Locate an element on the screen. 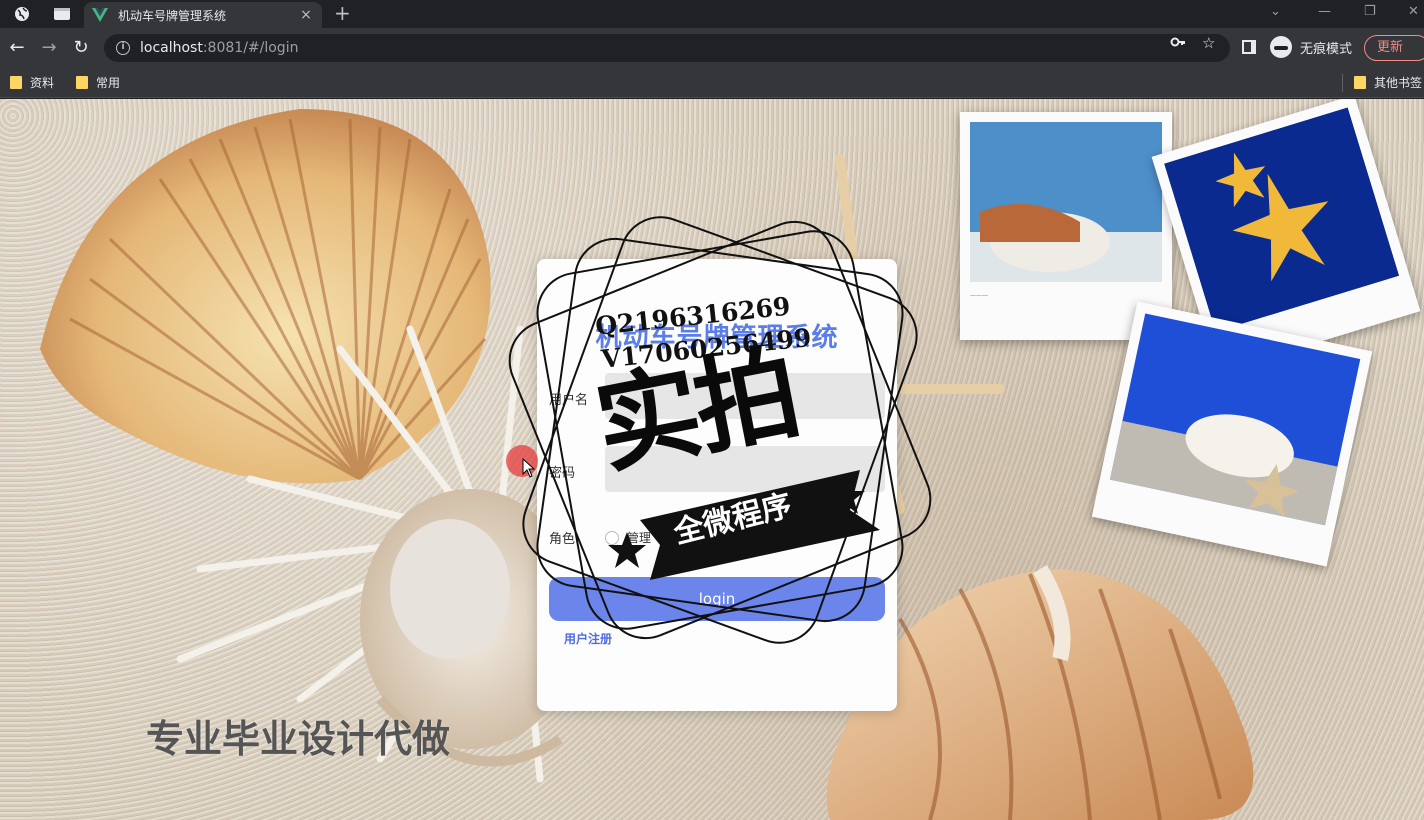 Image resolution: width=1424 pixels, height=820 pixels. radio-circle is located at coordinates (612, 537).